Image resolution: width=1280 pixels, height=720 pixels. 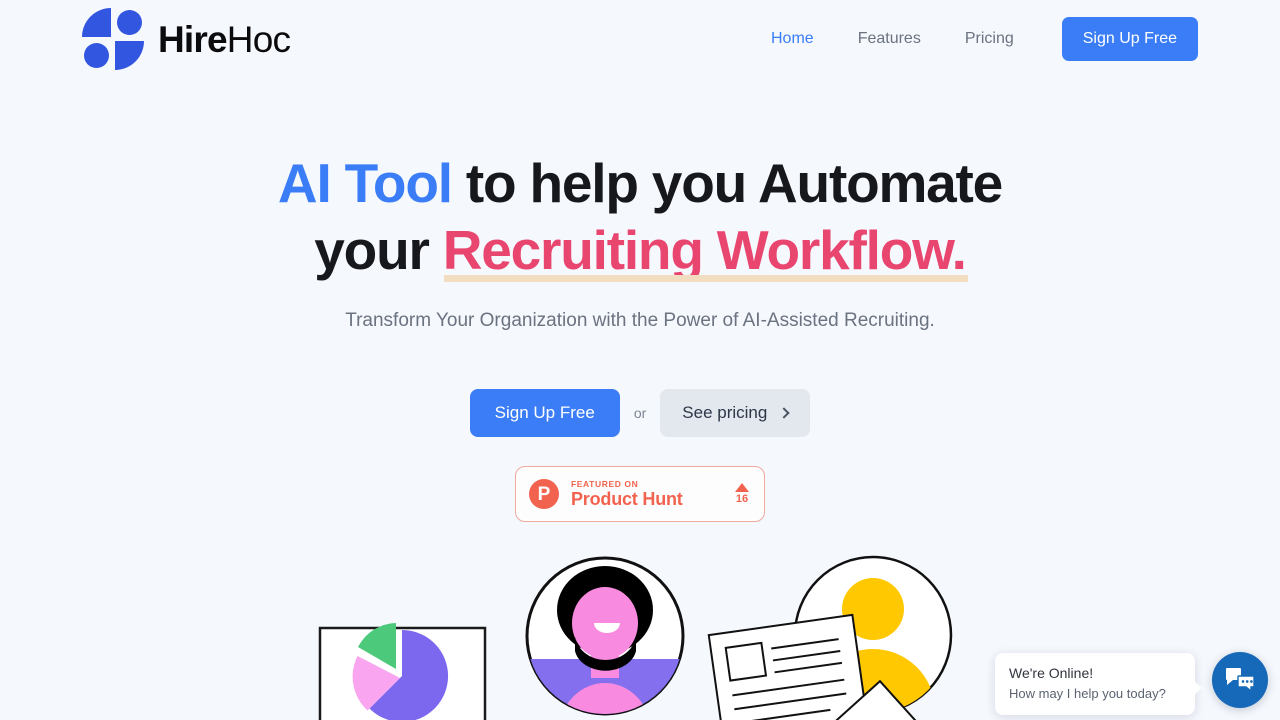 I want to click on signup-free-button: Sign Up Free, so click(x=544, y=413).